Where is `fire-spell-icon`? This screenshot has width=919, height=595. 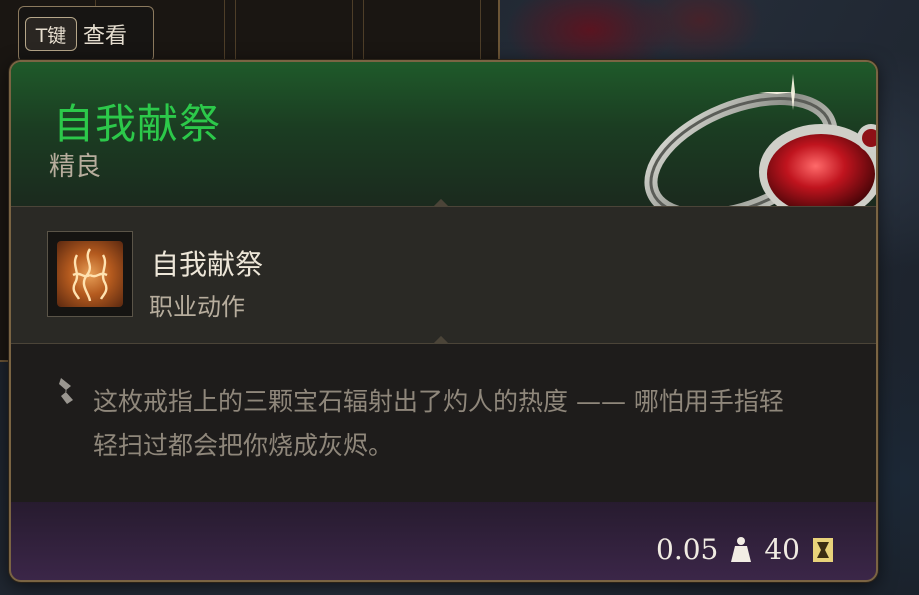
fire-spell-icon is located at coordinates (90, 274).